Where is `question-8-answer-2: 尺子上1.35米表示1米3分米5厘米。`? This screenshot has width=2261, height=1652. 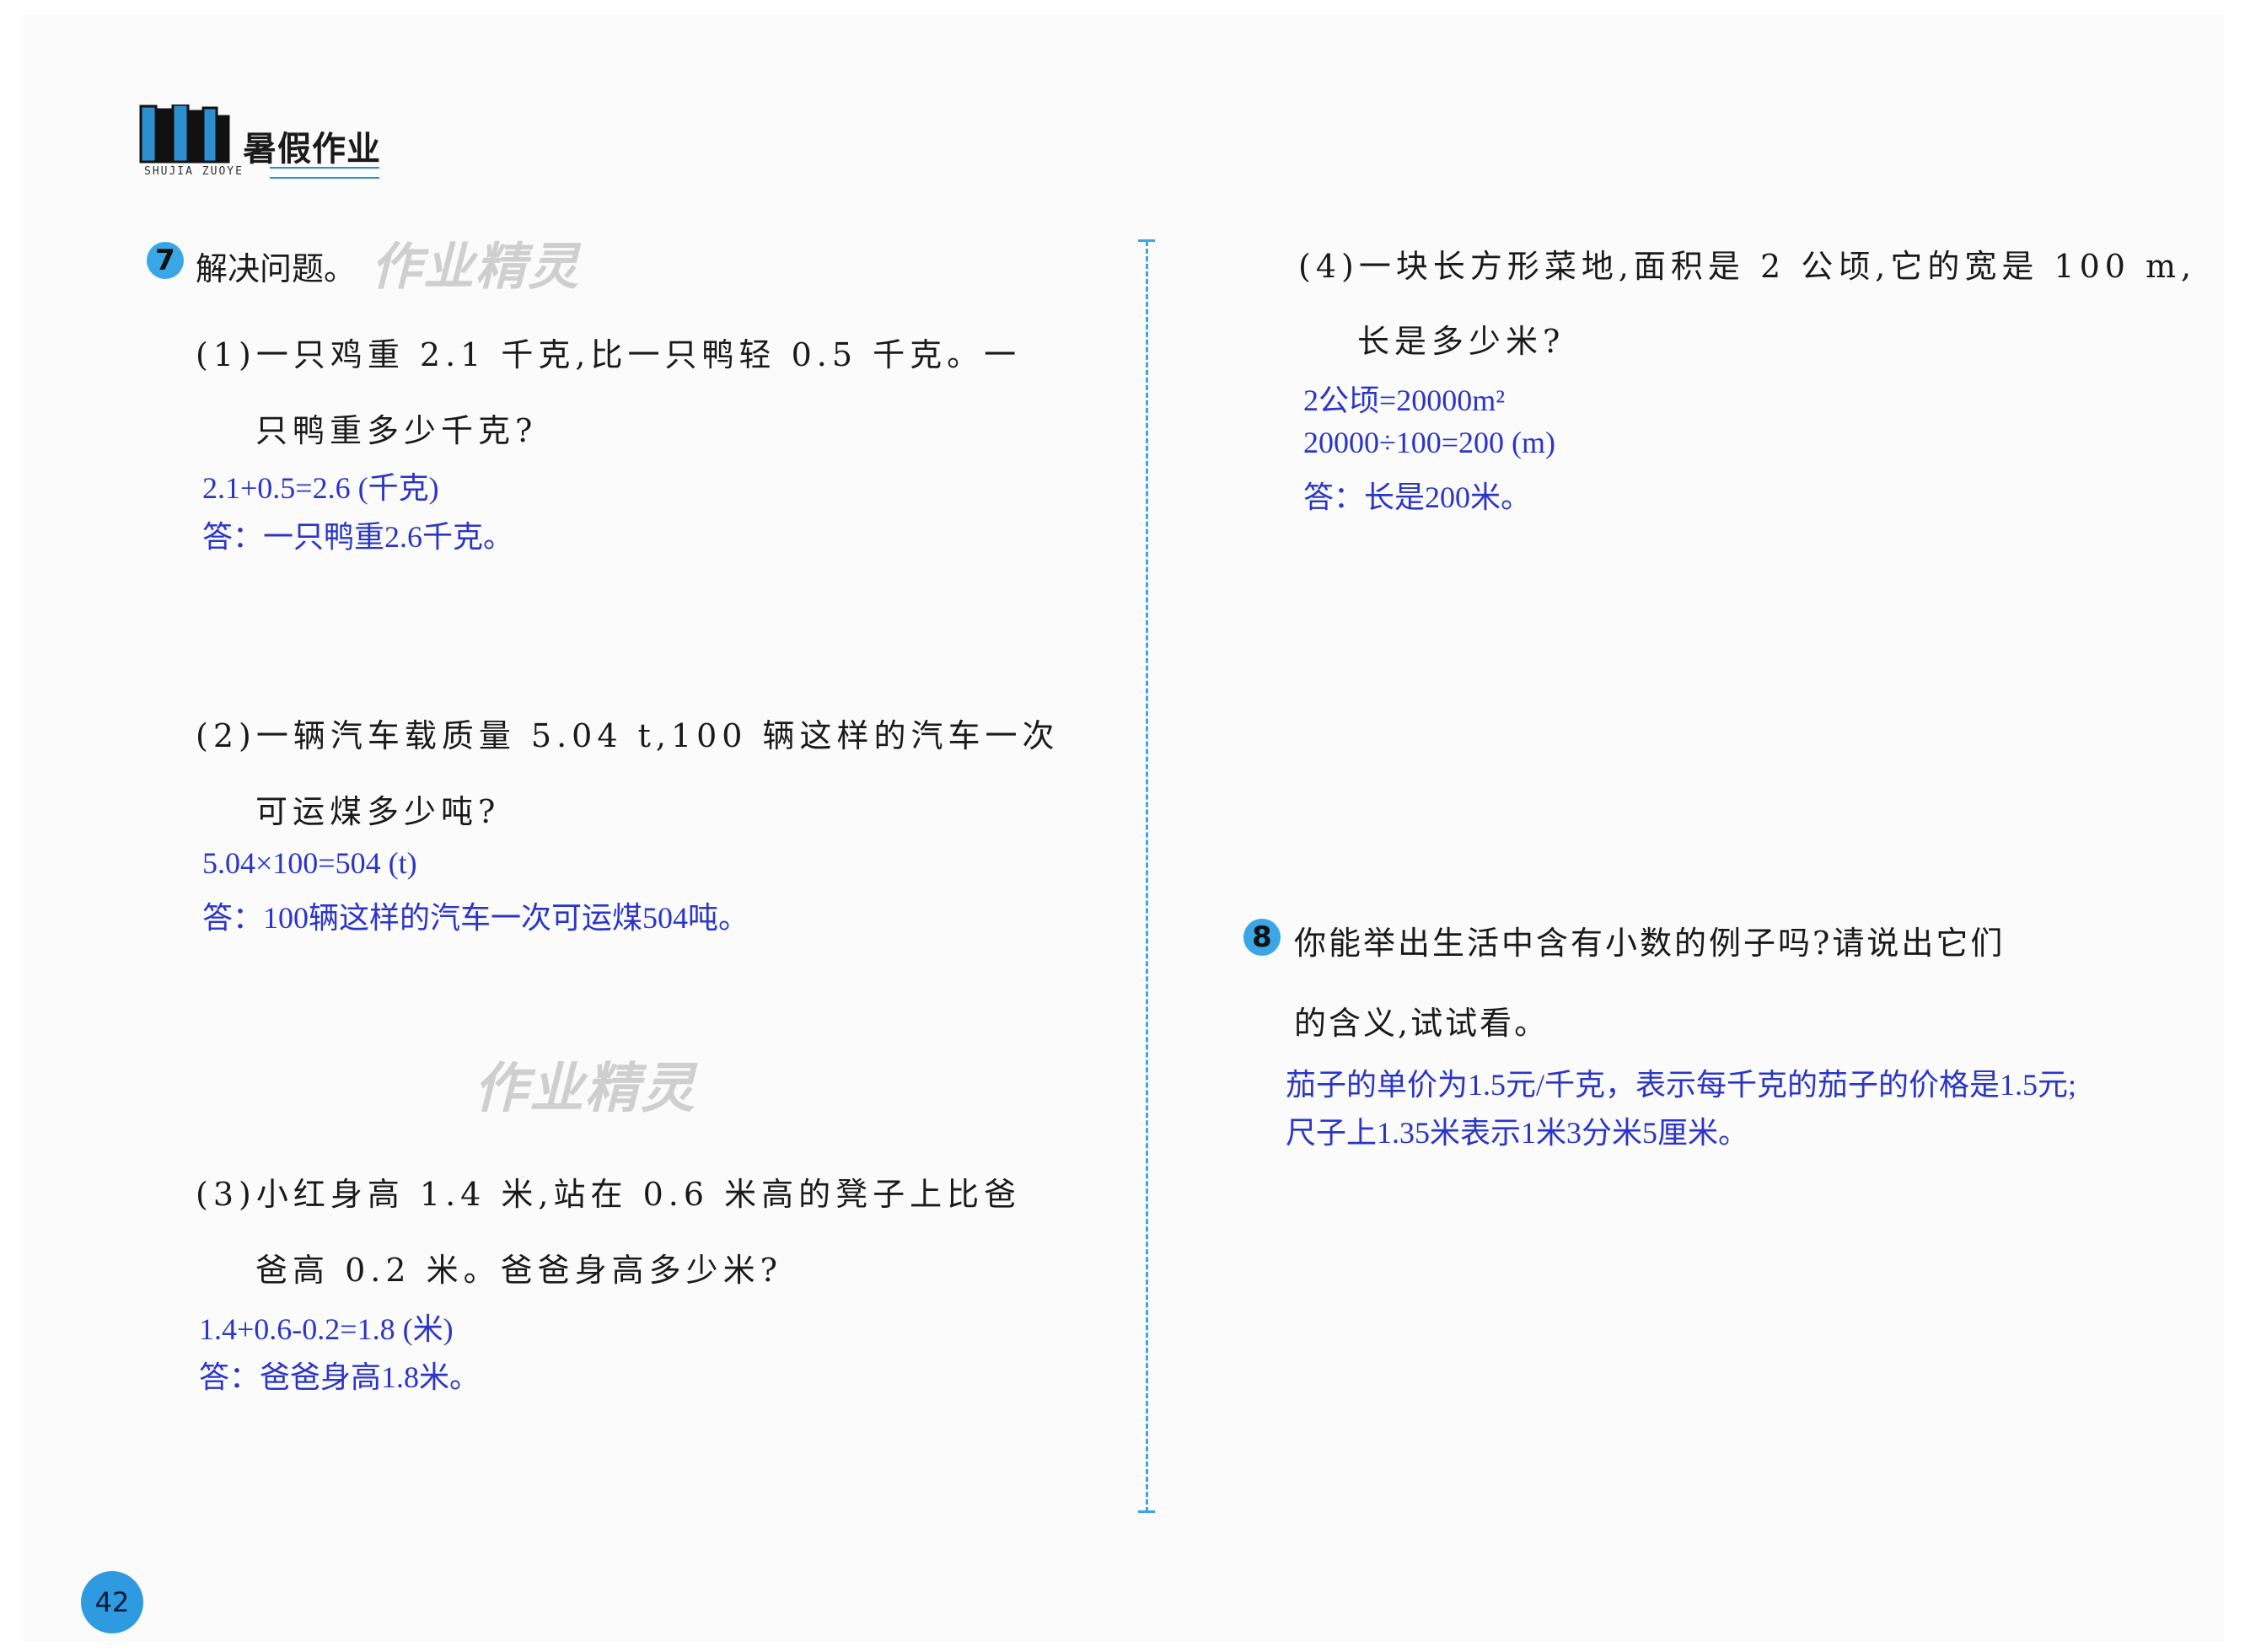 question-8-answer-2: 尺子上1.35米表示1米3分米5厘米。 is located at coordinates (1518, 1133).